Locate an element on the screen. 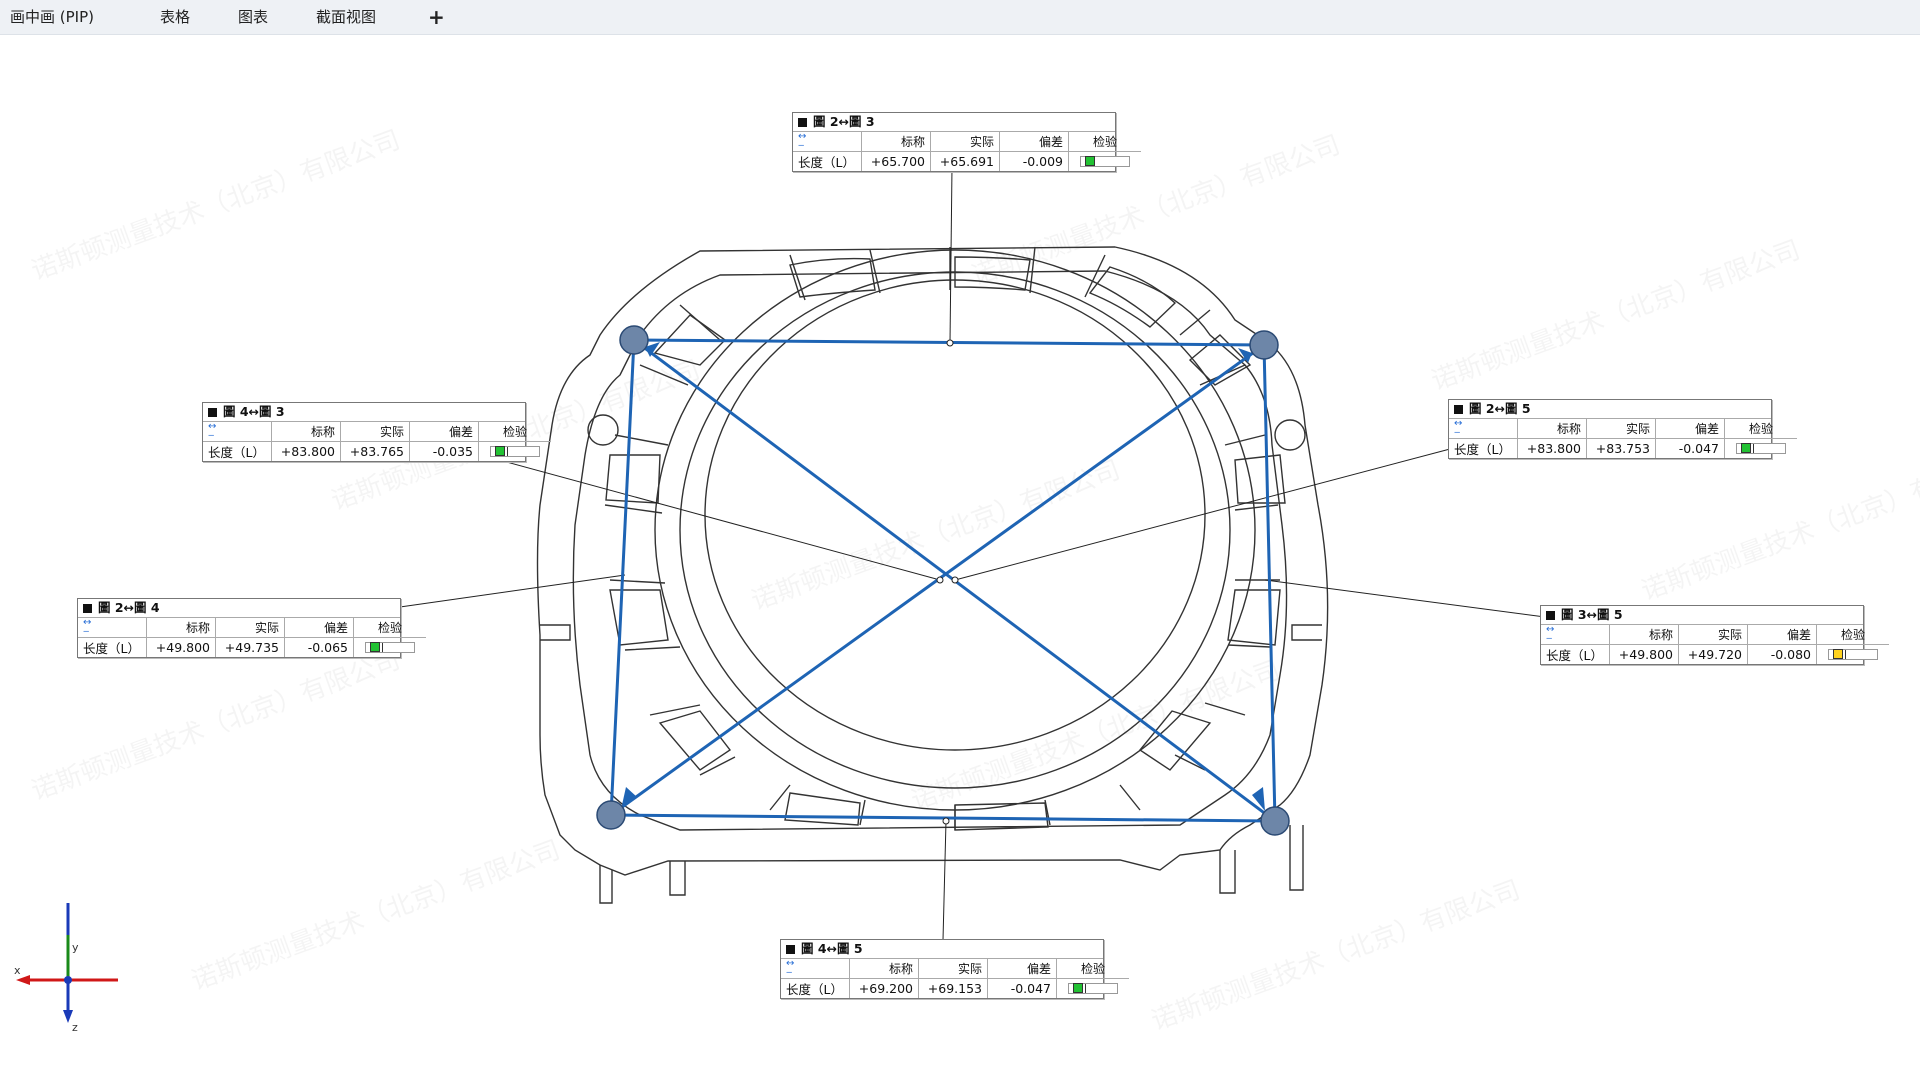 This screenshot has width=1920, height=1080. tab-section-view: 截面视图 is located at coordinates (346, 17).